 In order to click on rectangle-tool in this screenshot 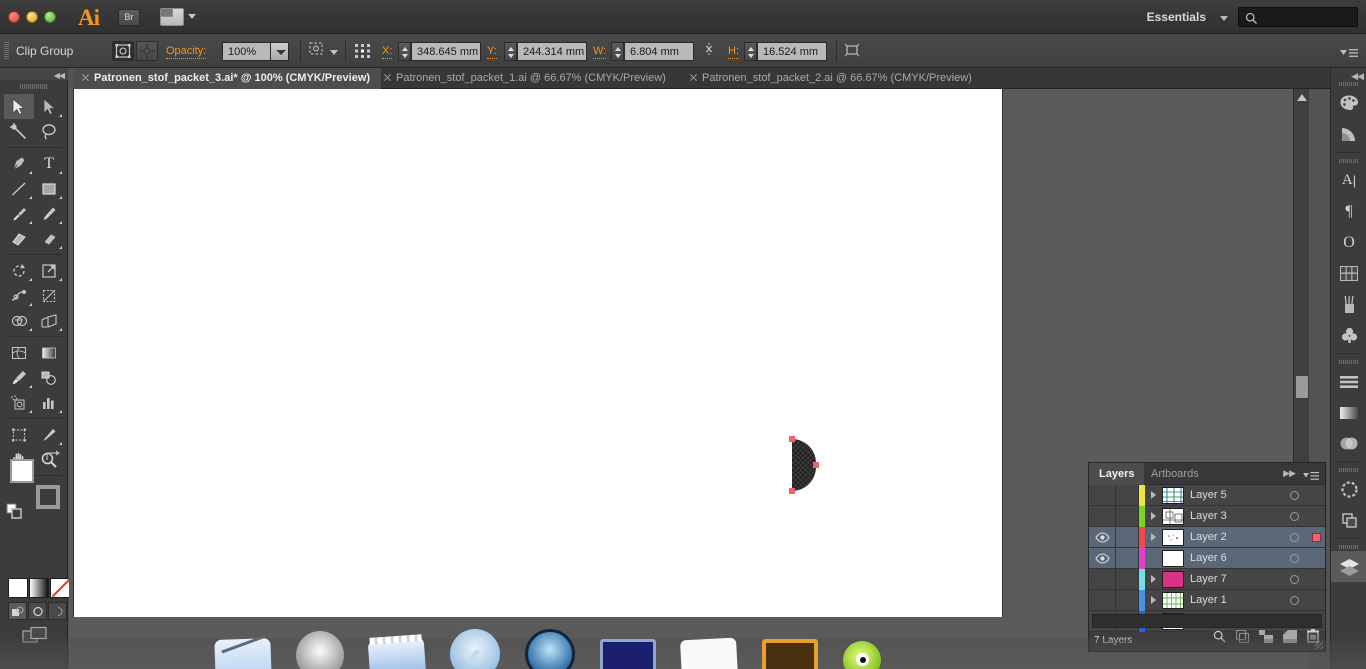, I will do `click(49, 188)`.